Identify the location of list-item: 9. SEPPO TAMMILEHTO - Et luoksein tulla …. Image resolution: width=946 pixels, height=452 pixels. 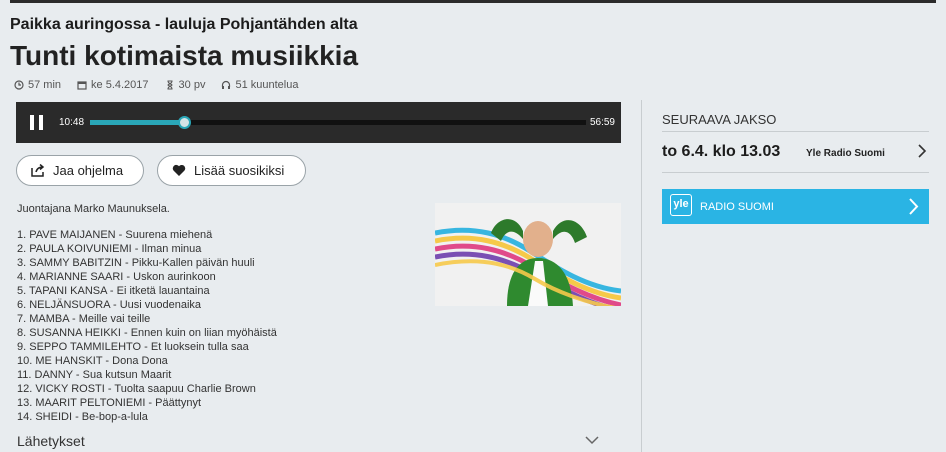
(133, 347).